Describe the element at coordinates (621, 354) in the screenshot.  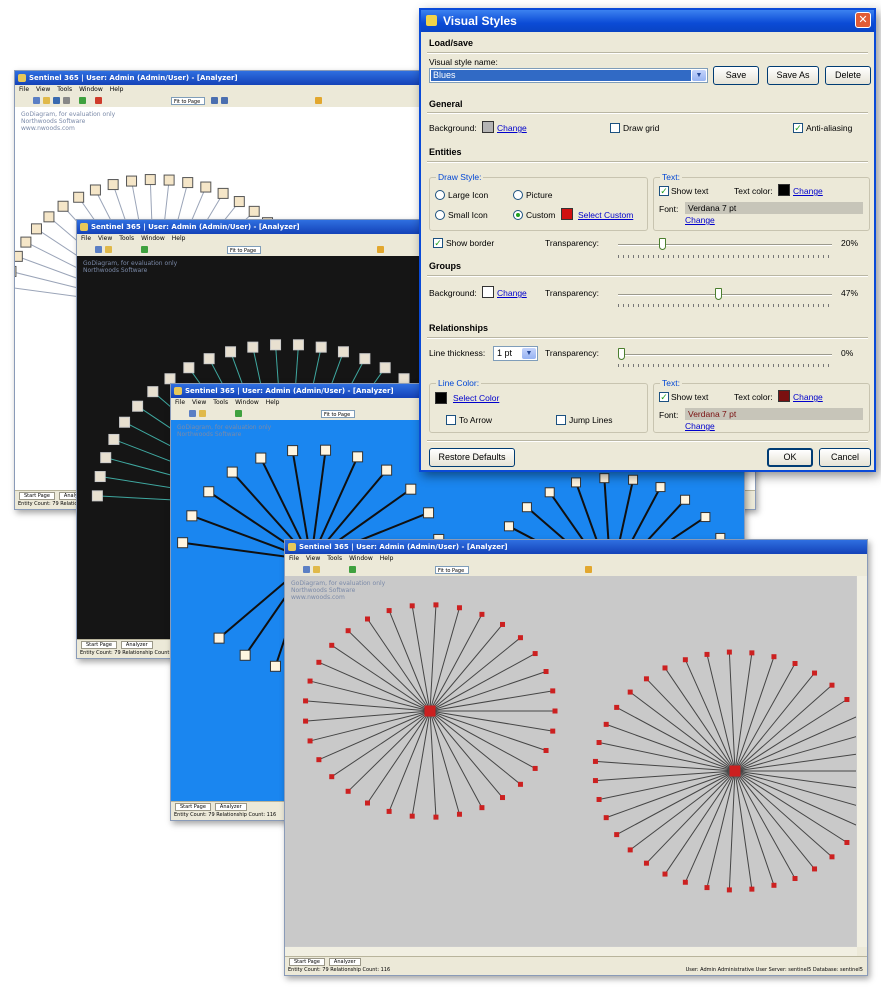
I see `relationship-transparency-slider` at that location.